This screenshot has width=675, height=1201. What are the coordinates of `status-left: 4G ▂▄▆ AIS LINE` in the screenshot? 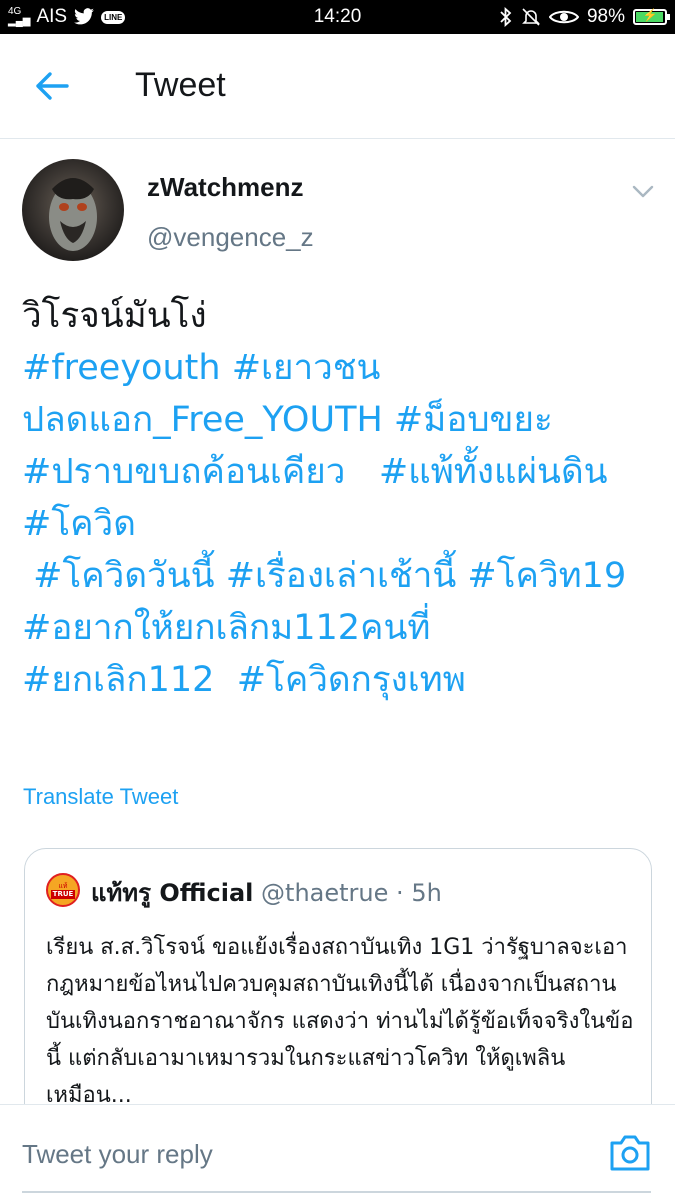 It's located at (67, 17).